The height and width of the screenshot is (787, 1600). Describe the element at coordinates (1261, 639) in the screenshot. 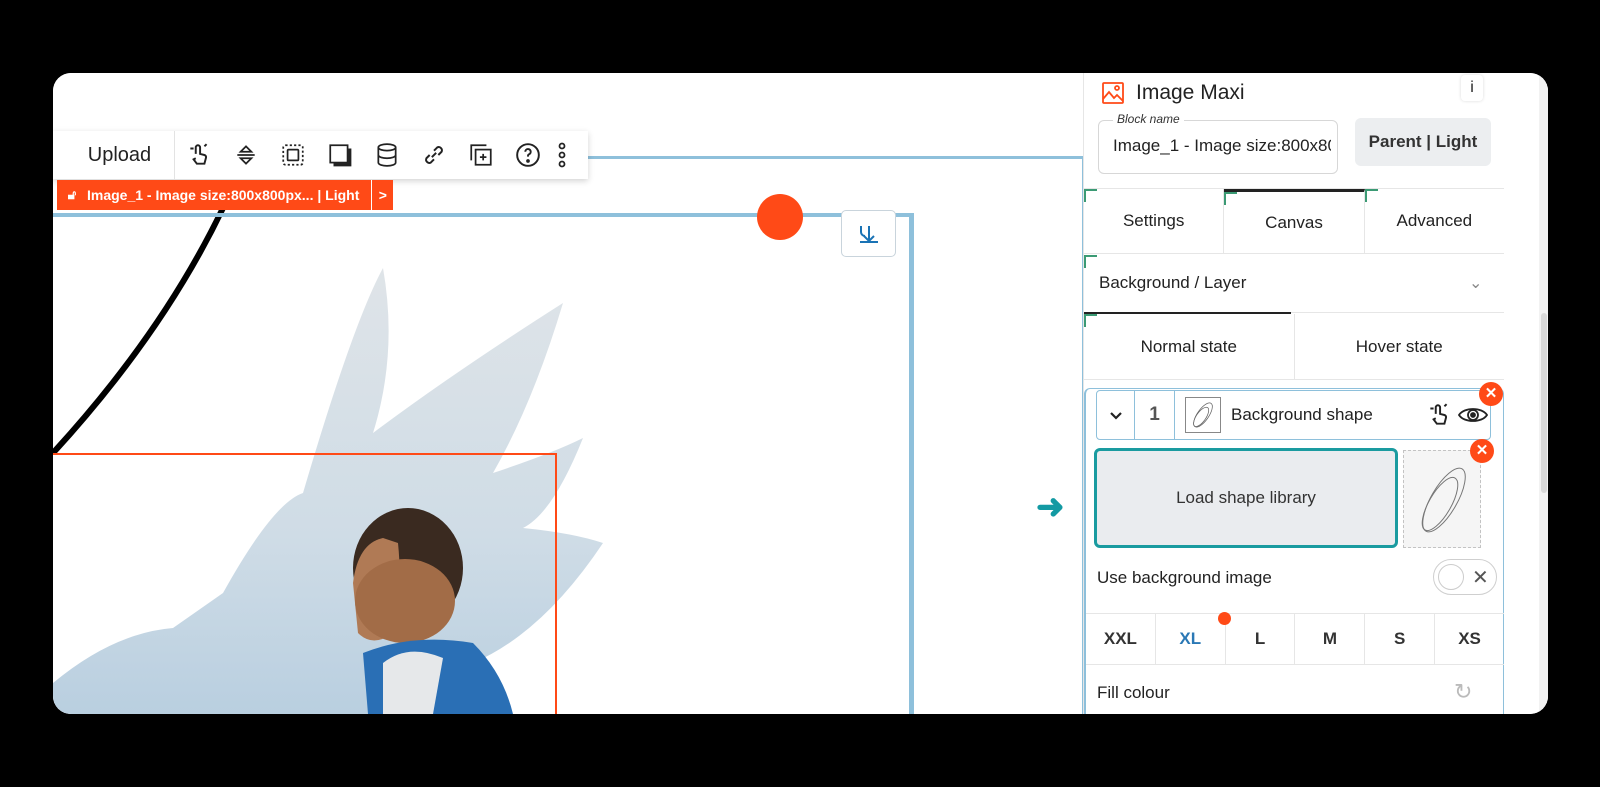

I see `breakpoint-l: L` at that location.